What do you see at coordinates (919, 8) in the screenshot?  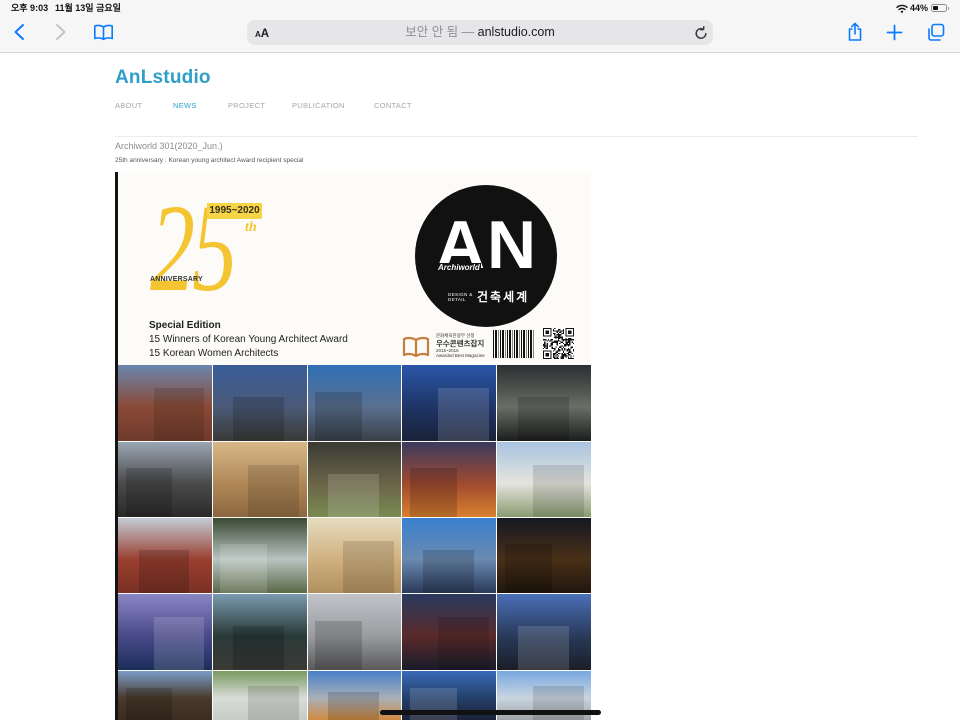 I see `battery-percent: 44%` at bounding box center [919, 8].